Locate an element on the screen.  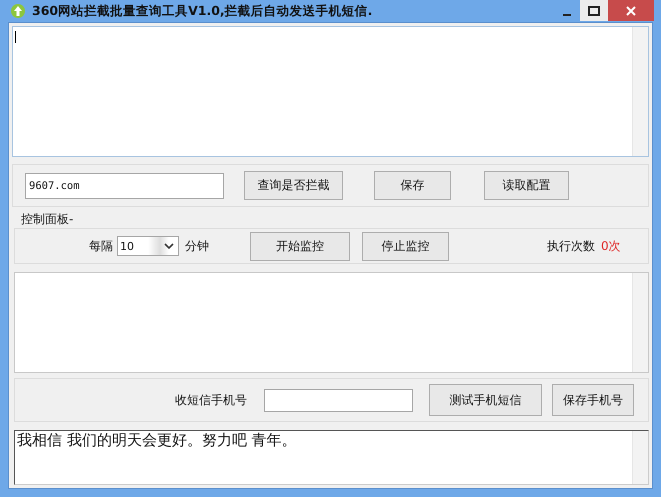
dropdown-icon is located at coordinates (169, 246).